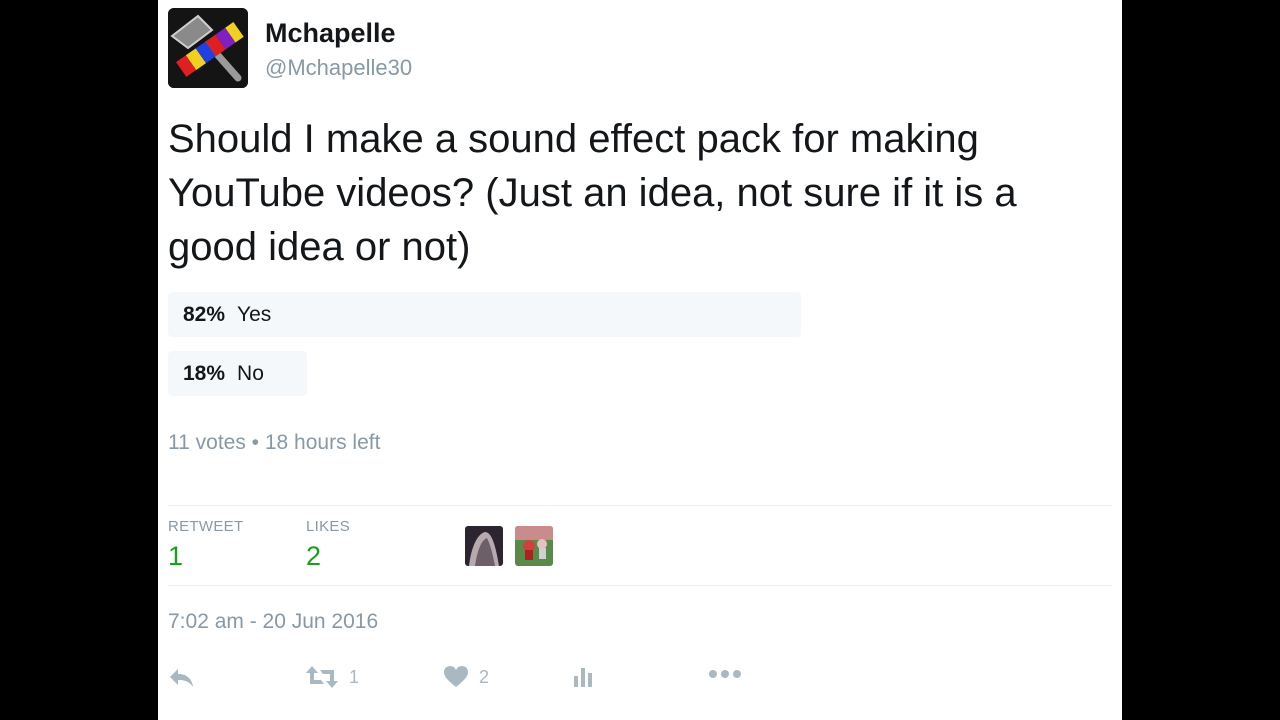  What do you see at coordinates (205, 545) in the screenshot?
I see `retweet-stat: RETWEET 1` at bounding box center [205, 545].